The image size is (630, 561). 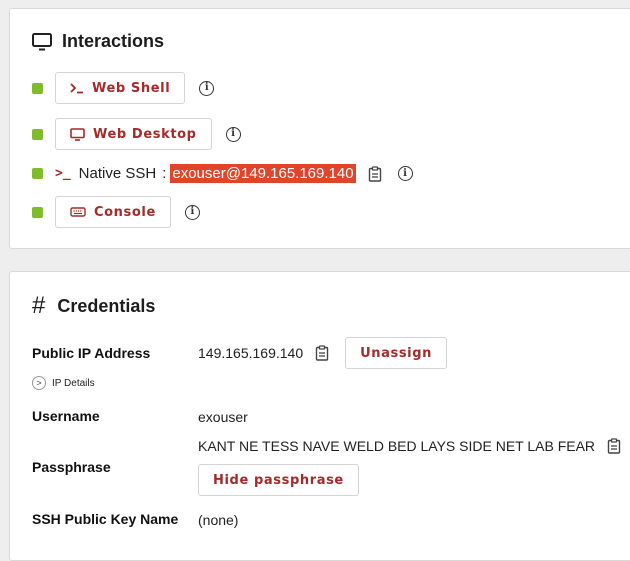 What do you see at coordinates (131, 88) in the screenshot?
I see `web-shell-label: Web Shell` at bounding box center [131, 88].